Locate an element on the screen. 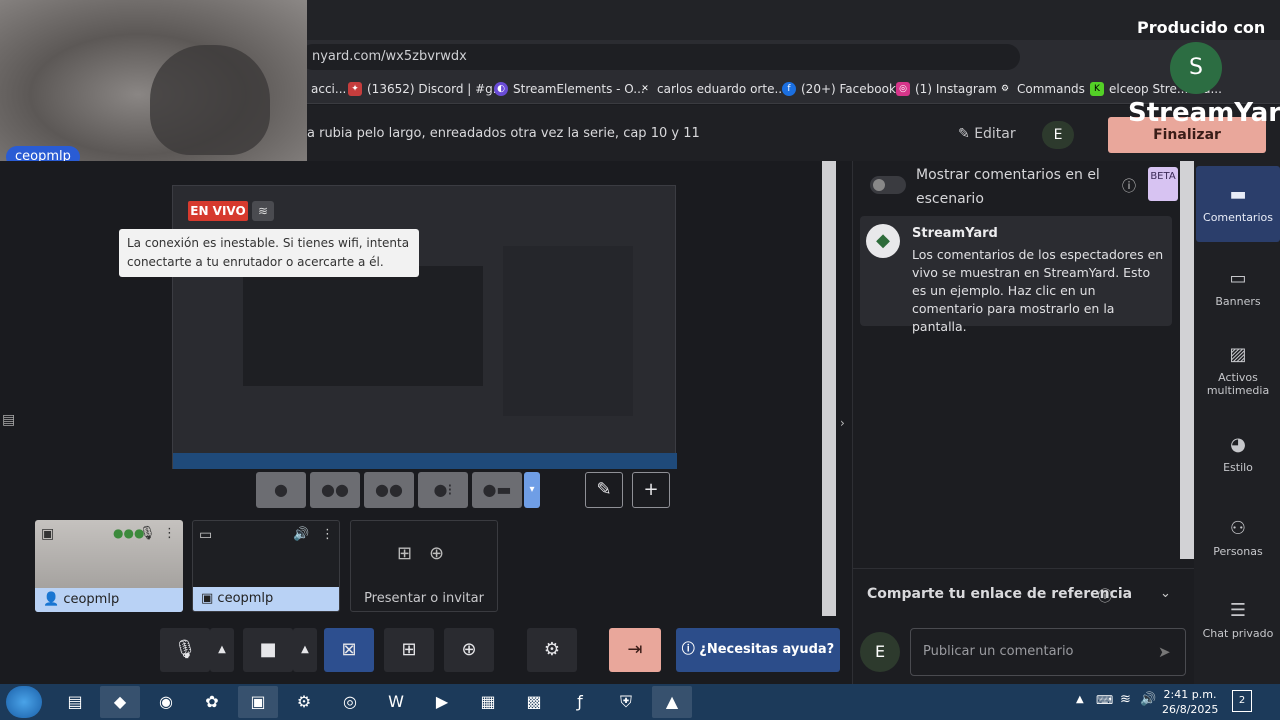  layout-leader-button: ●● is located at coordinates (389, 490).